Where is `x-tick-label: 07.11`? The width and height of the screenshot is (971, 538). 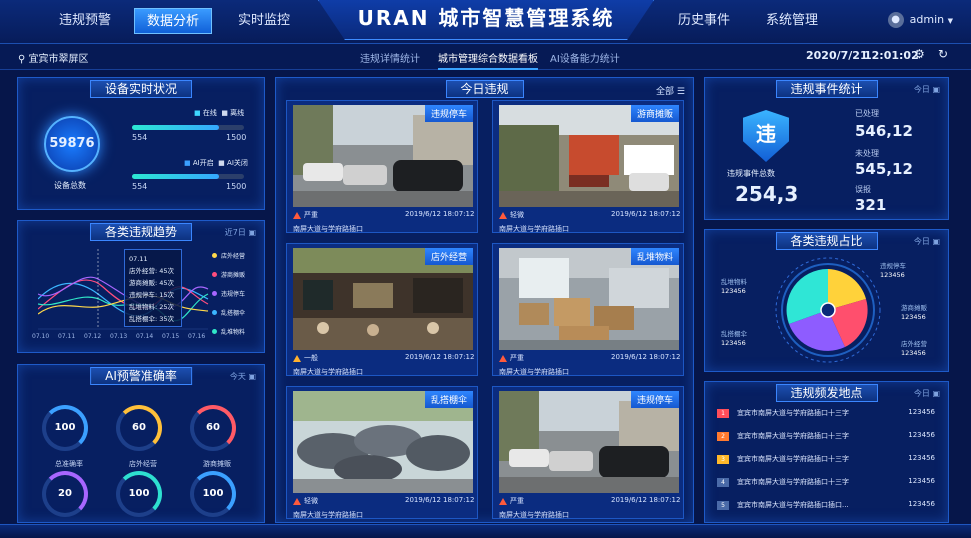
x-tick-label: 07.11 is located at coordinates (67, 336).